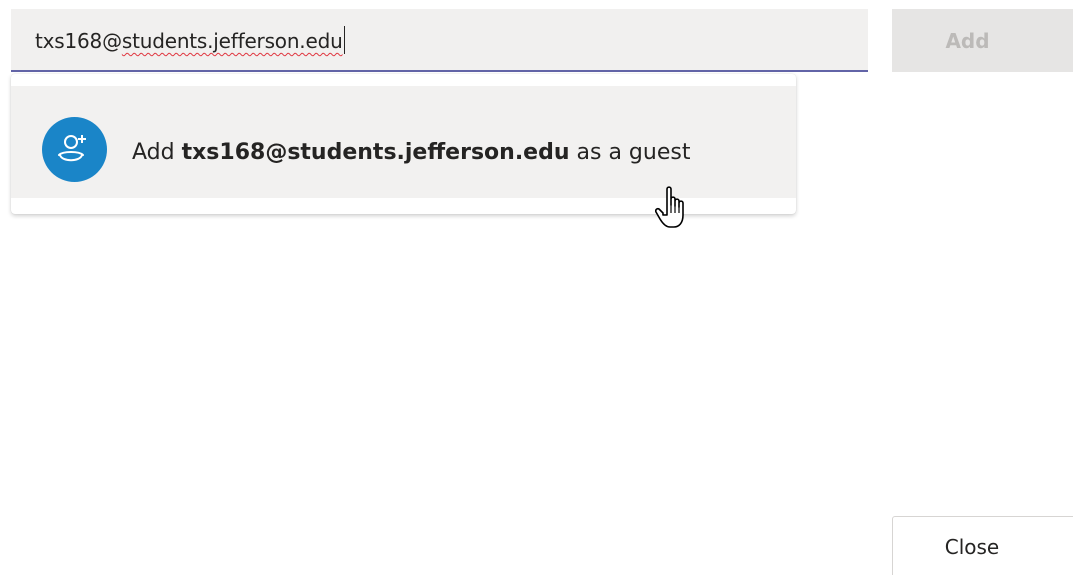 The image size is (1073, 575). I want to click on input-value-domain: students.jefferson.edu, so click(232, 41).